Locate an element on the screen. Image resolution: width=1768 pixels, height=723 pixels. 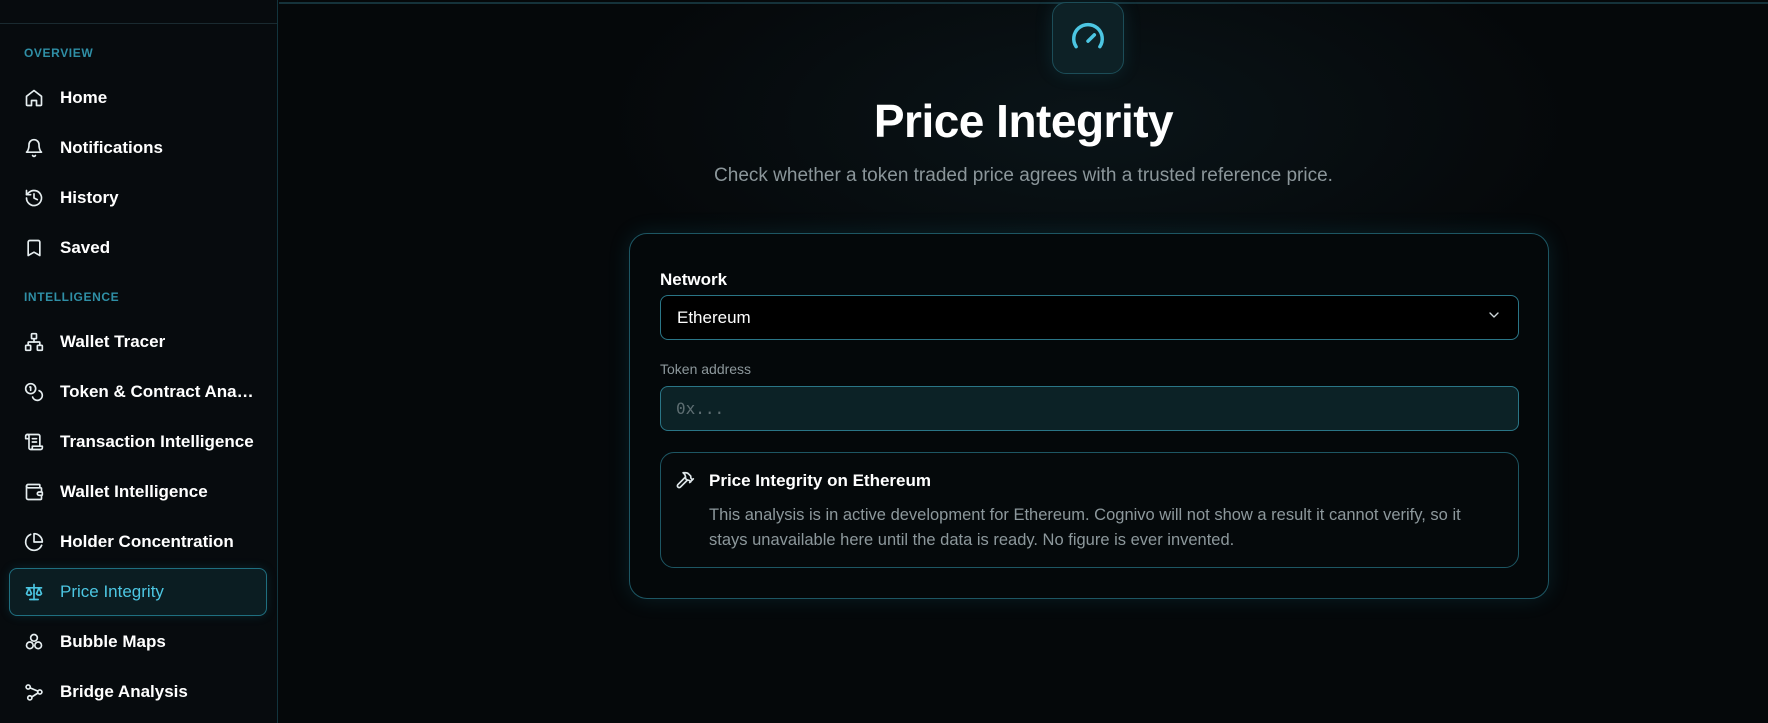
sidebar-item-wallet-tracer: Wallet Tracer is located at coordinates (138, 342).